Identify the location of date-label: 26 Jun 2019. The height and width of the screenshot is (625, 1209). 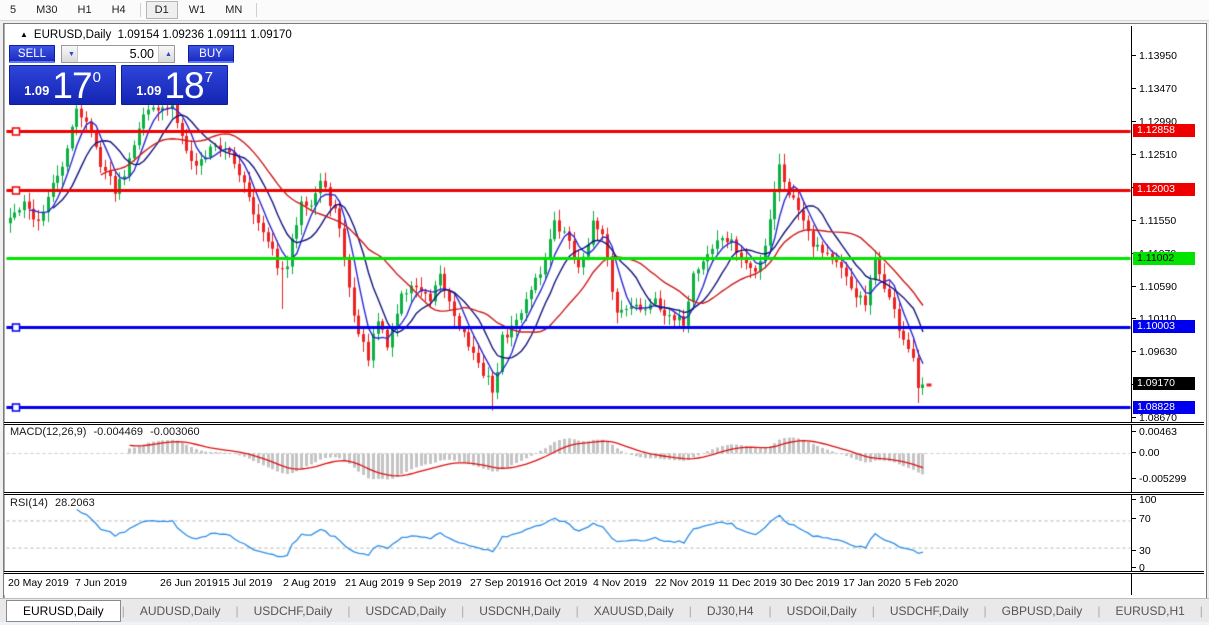
(189, 583).